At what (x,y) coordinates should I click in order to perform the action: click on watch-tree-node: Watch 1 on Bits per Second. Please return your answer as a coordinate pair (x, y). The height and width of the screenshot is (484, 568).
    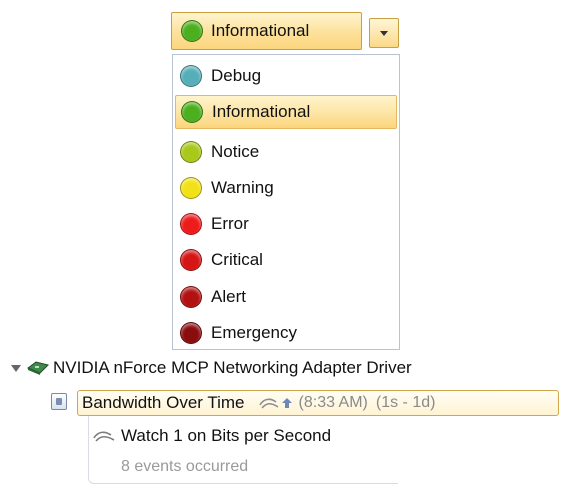
    Looking at the image, I should click on (212, 436).